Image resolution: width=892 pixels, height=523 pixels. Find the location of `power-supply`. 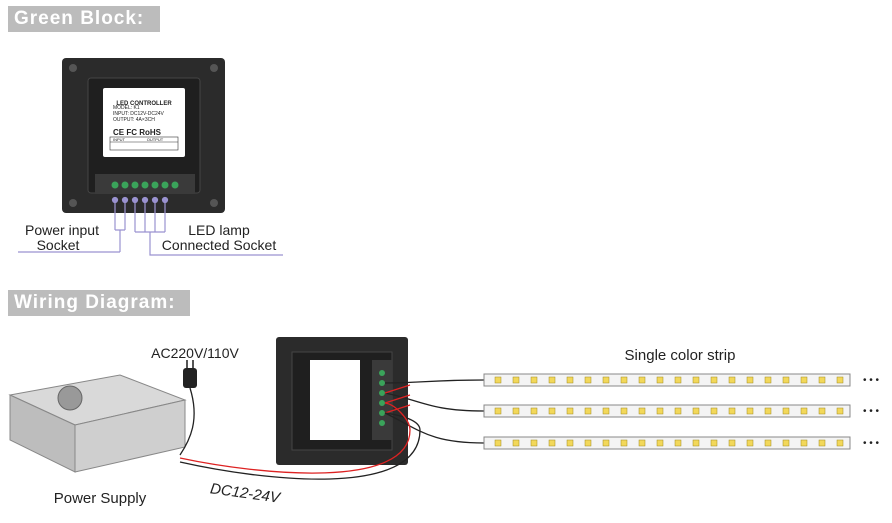

power-supply is located at coordinates (97, 423).